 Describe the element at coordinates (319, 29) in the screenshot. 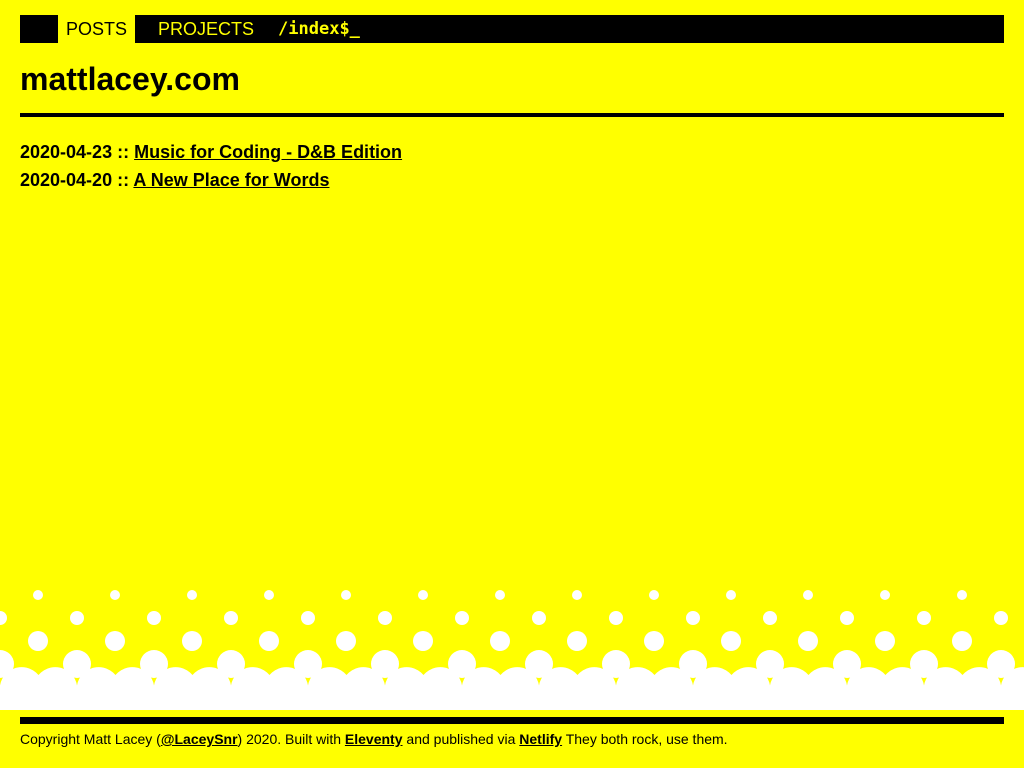

I see `terminal-path: /index$_` at that location.